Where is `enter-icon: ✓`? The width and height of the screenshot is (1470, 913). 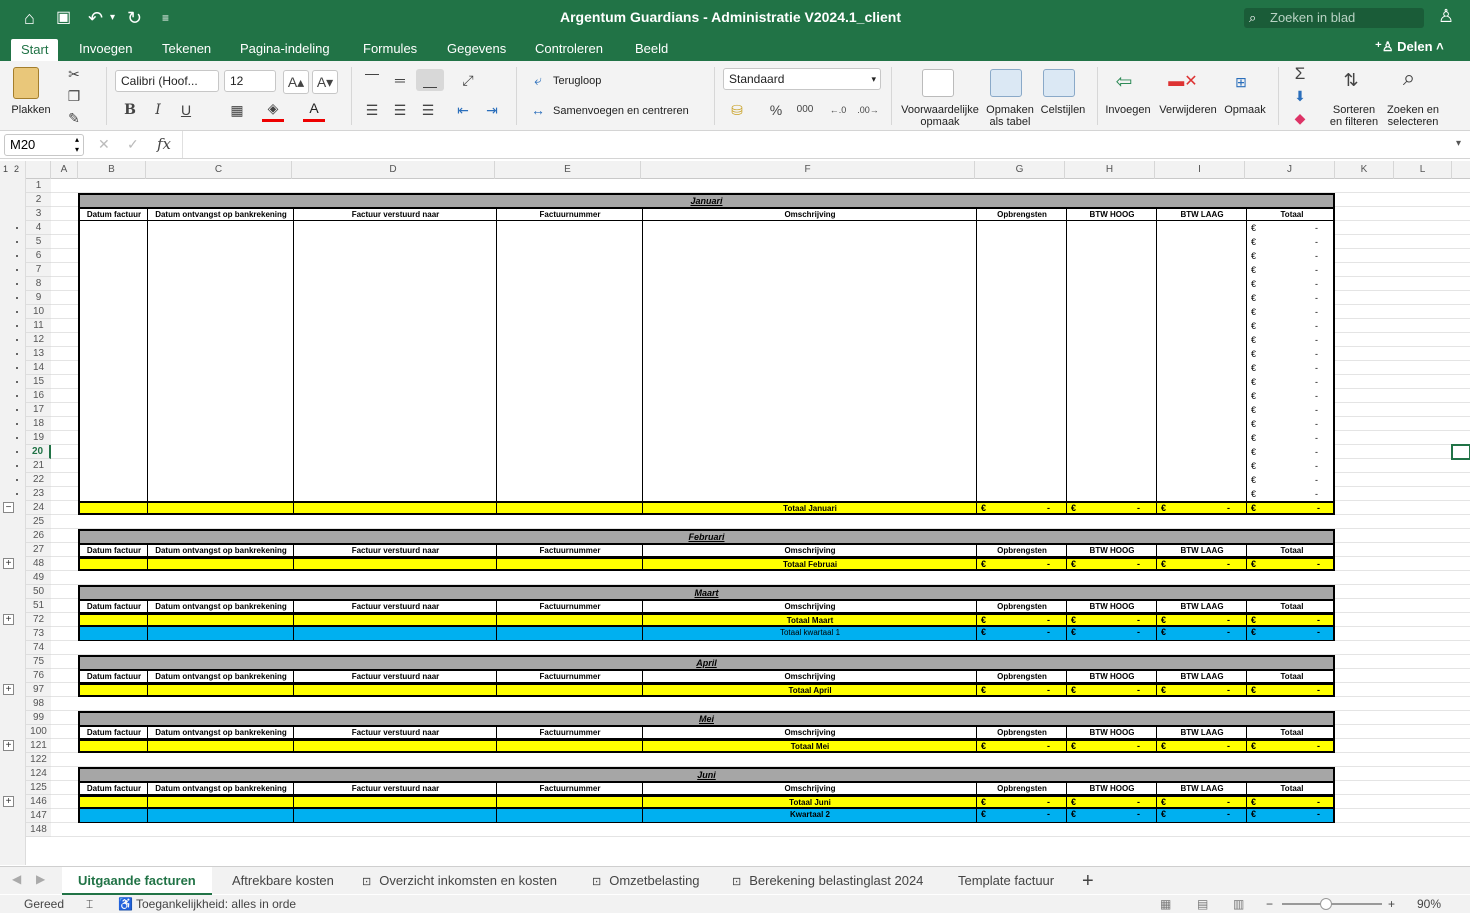 enter-icon: ✓ is located at coordinates (133, 144).